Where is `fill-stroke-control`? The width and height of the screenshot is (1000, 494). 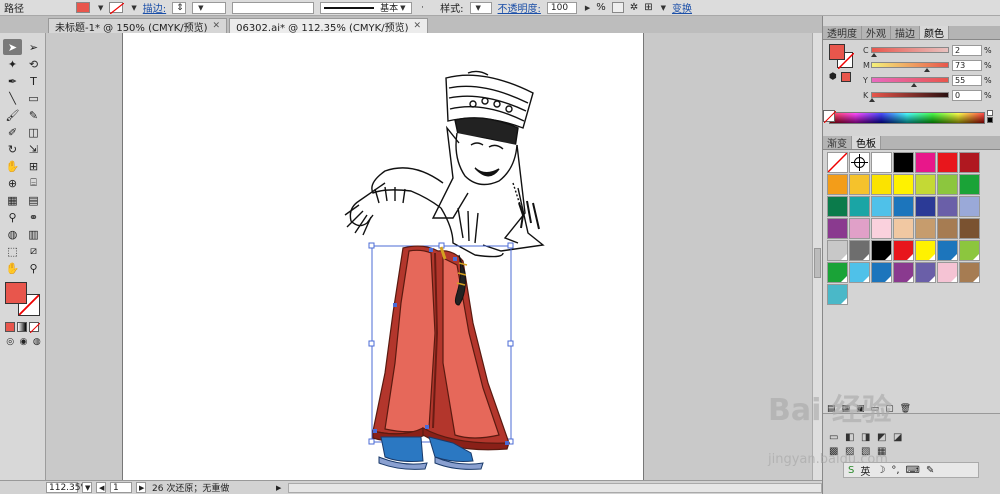 fill-stroke-control is located at coordinates (23, 300).